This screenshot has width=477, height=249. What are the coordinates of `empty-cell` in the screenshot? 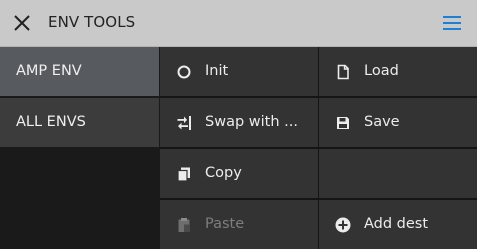 It's located at (398, 173).